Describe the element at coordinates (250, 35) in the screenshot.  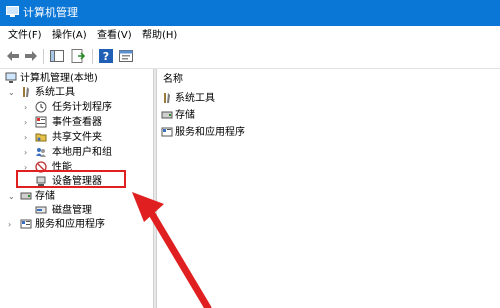
I see `menu-bar: 文件(F) 操作(A) 查看(V) 帮助(H)` at that location.